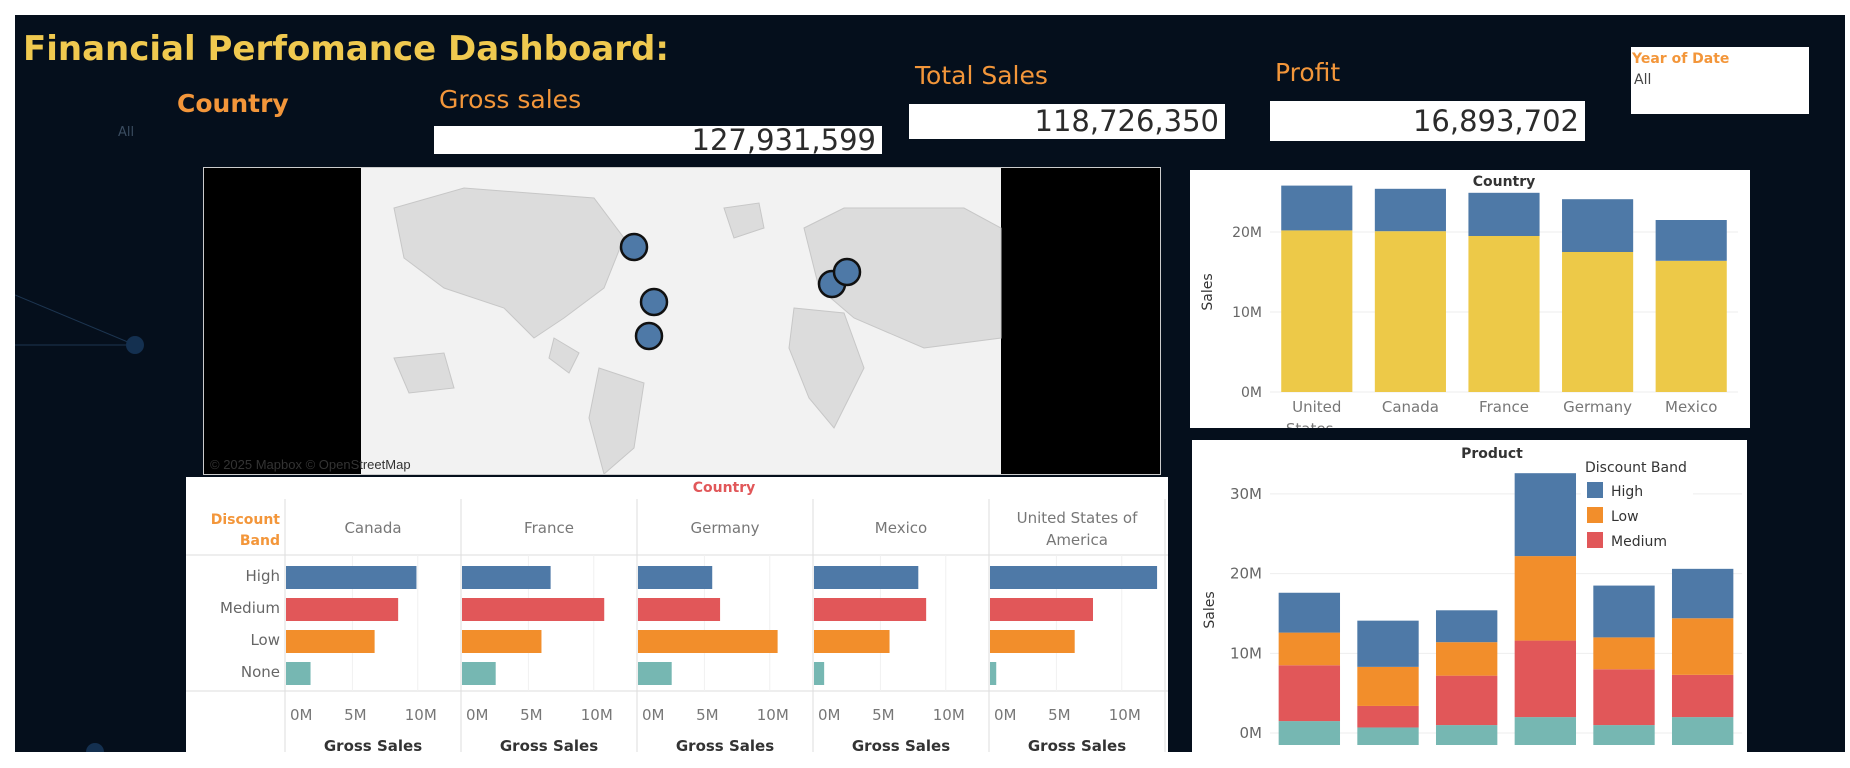  What do you see at coordinates (1636, 468) in the screenshot?
I see `legend-title: Discount Band` at bounding box center [1636, 468].